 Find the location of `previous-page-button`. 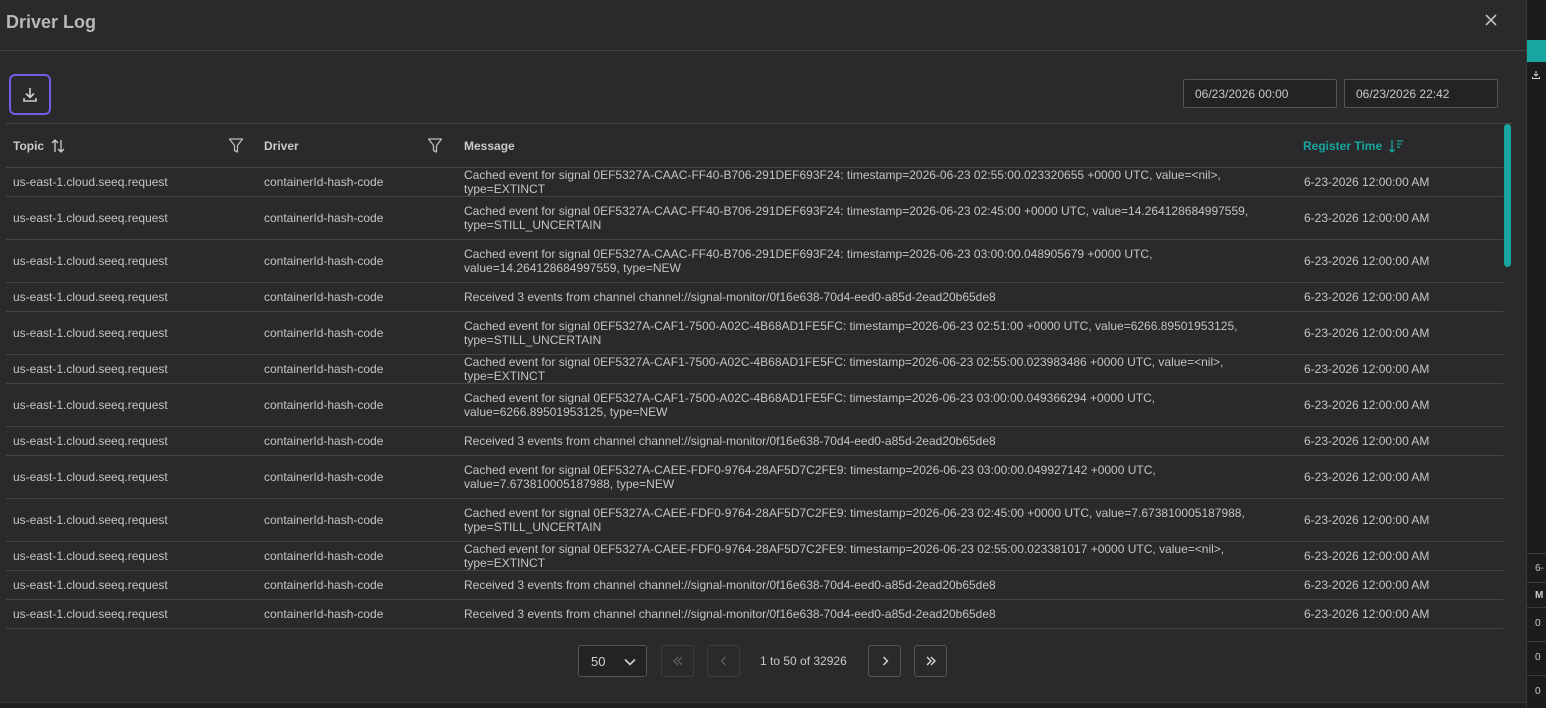

previous-page-button is located at coordinates (723, 661).